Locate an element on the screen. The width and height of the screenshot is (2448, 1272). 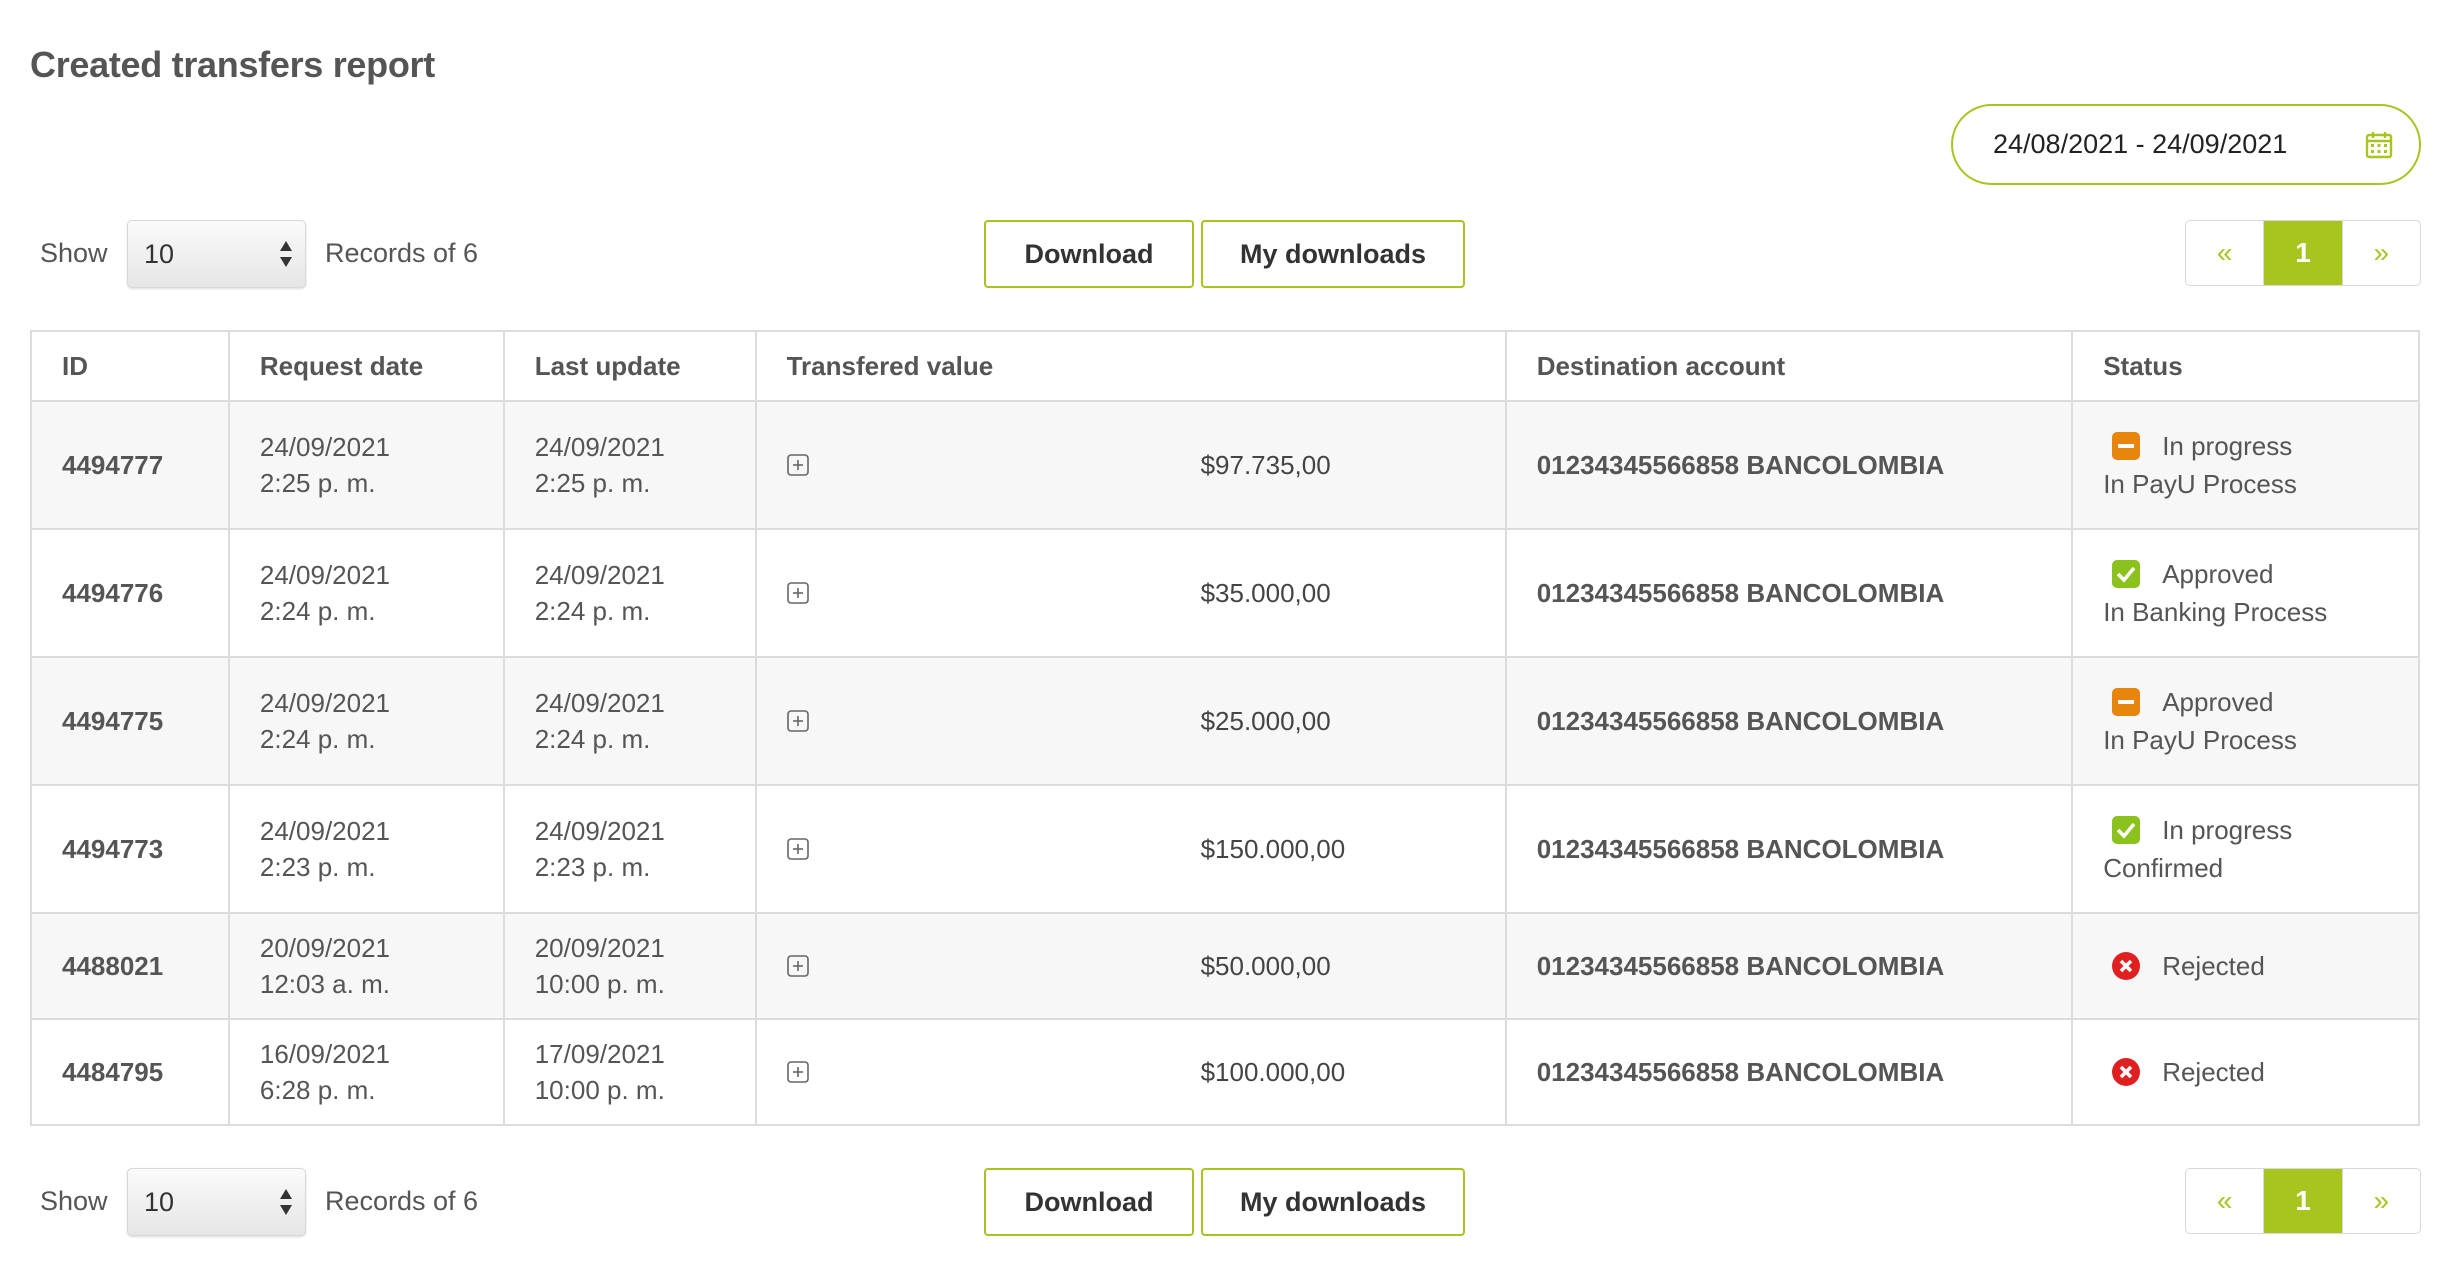
header-destination-account: Destination account is located at coordinates (1789, 366).